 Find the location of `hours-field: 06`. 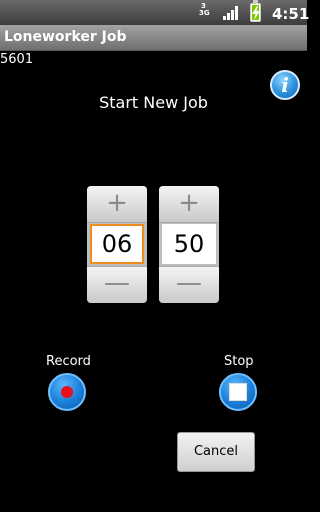

hours-field: 06 is located at coordinates (117, 244).